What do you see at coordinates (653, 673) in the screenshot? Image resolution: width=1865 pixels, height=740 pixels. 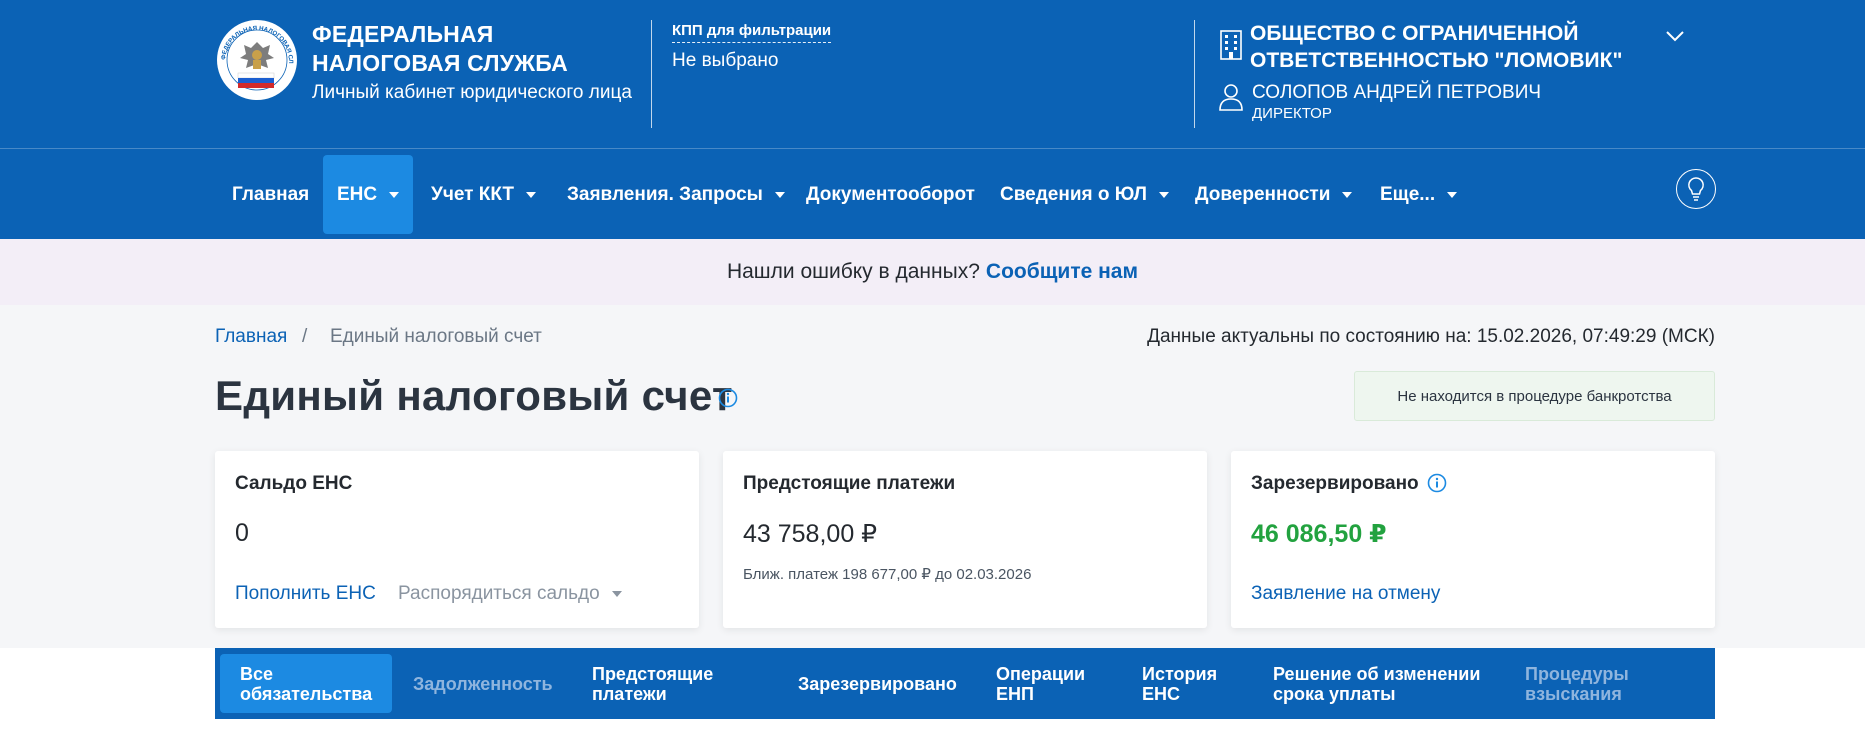 I see `tab-label: Предстоящие` at bounding box center [653, 673].